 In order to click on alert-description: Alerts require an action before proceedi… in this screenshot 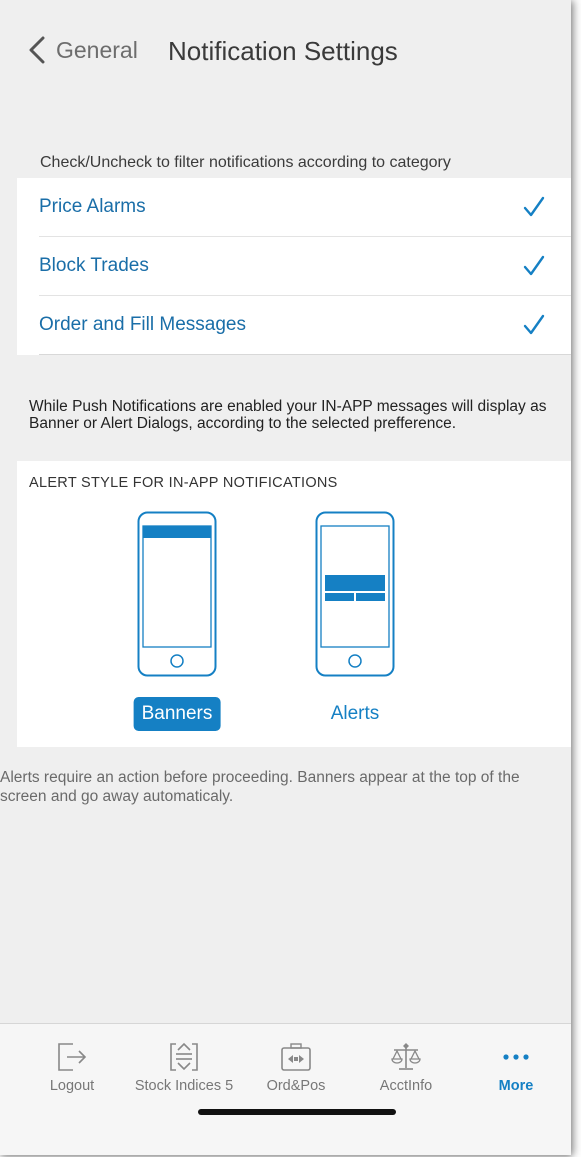, I will do `click(260, 787)`.